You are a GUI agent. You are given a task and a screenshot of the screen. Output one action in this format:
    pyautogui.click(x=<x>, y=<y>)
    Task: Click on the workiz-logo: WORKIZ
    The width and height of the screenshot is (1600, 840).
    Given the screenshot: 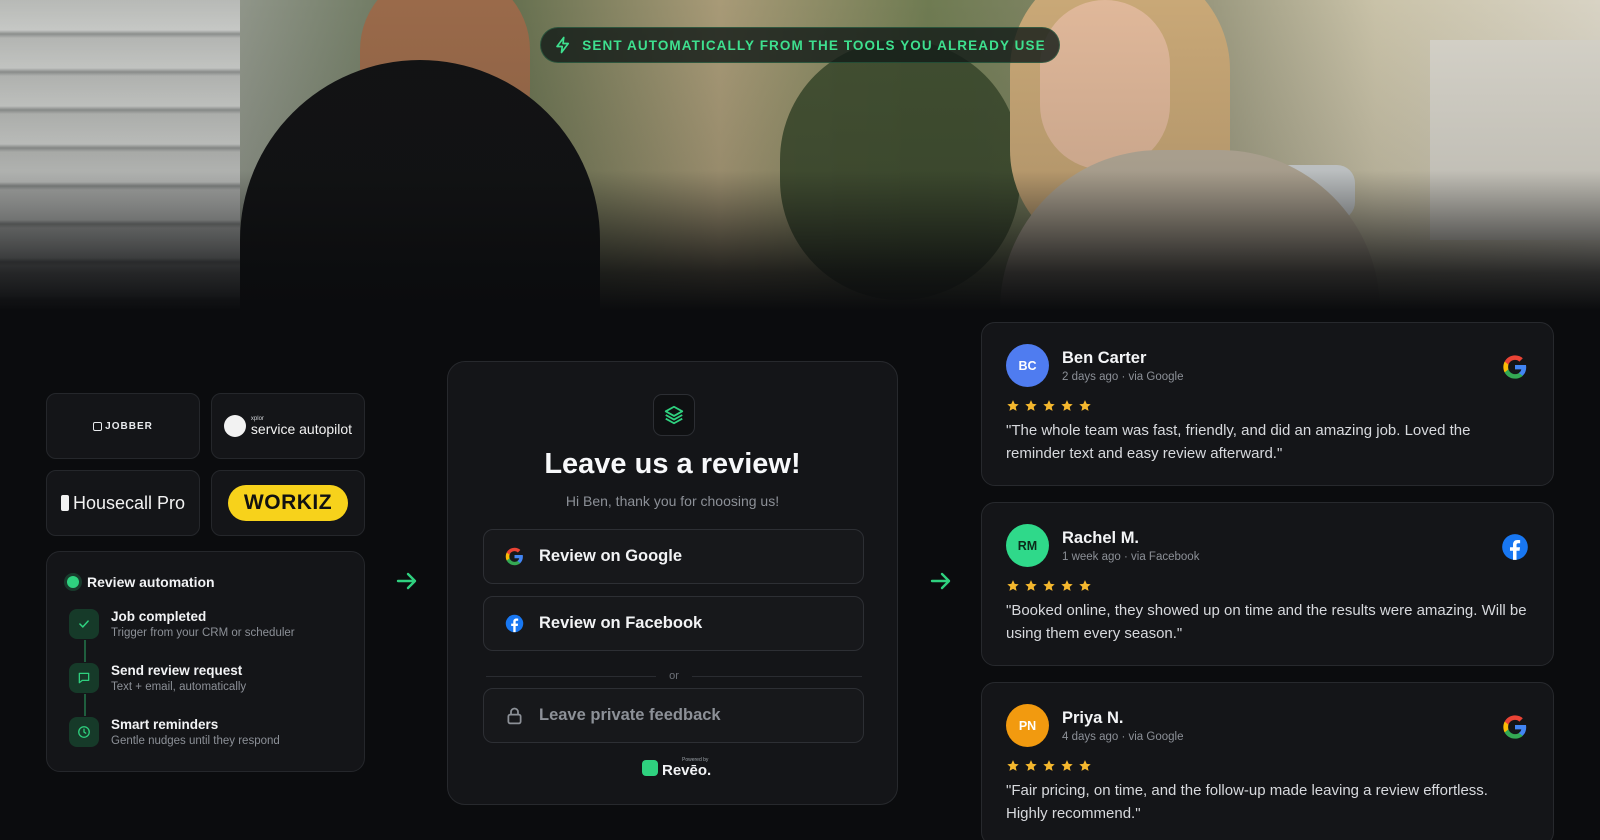 What is the action you would take?
    pyautogui.click(x=288, y=503)
    